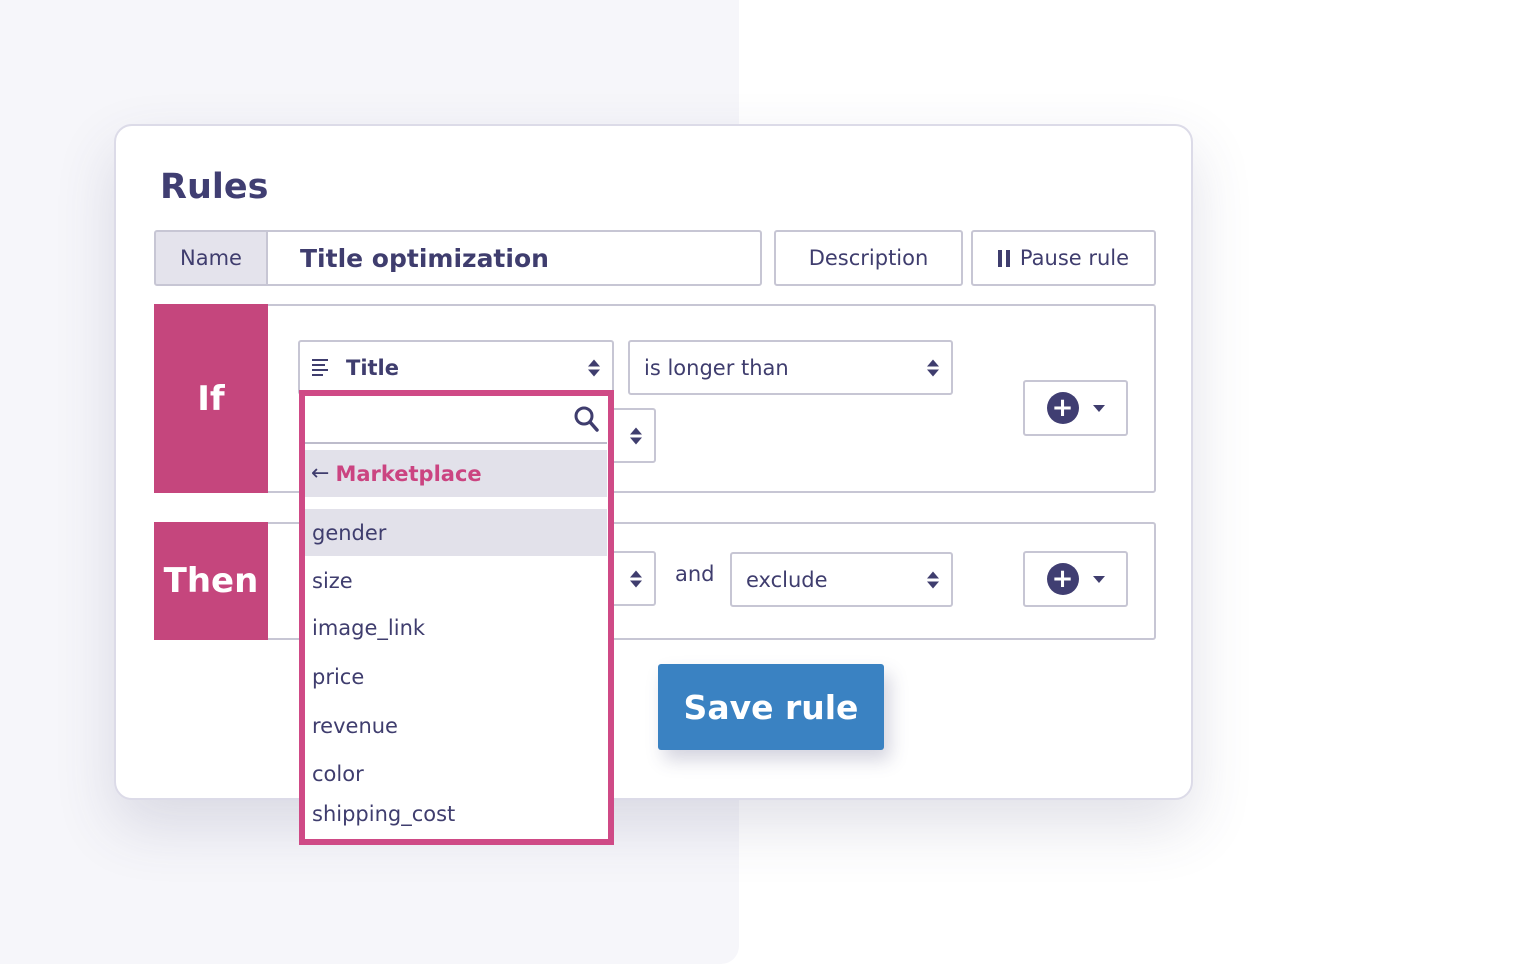 The height and width of the screenshot is (967, 1536). I want to click on operator-select: is longer than, so click(790, 367).